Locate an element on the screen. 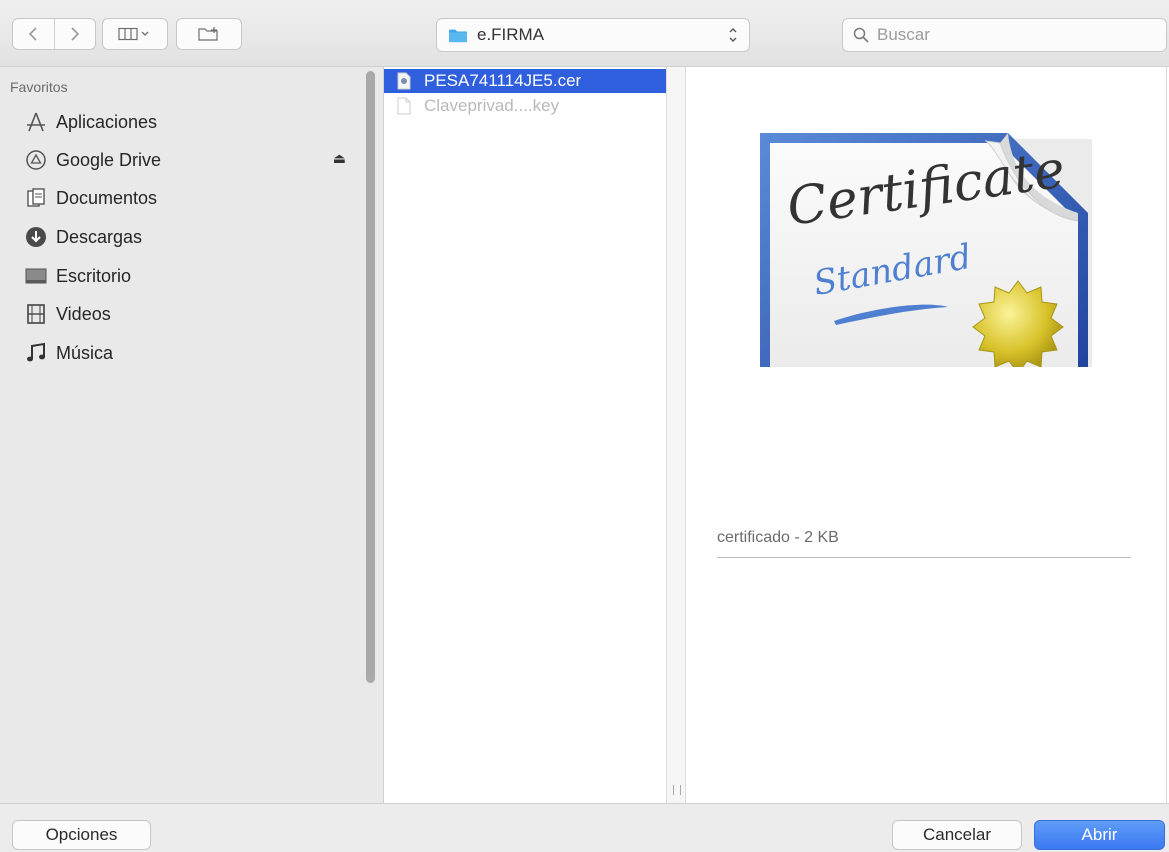  view-mode-button is located at coordinates (135, 34).